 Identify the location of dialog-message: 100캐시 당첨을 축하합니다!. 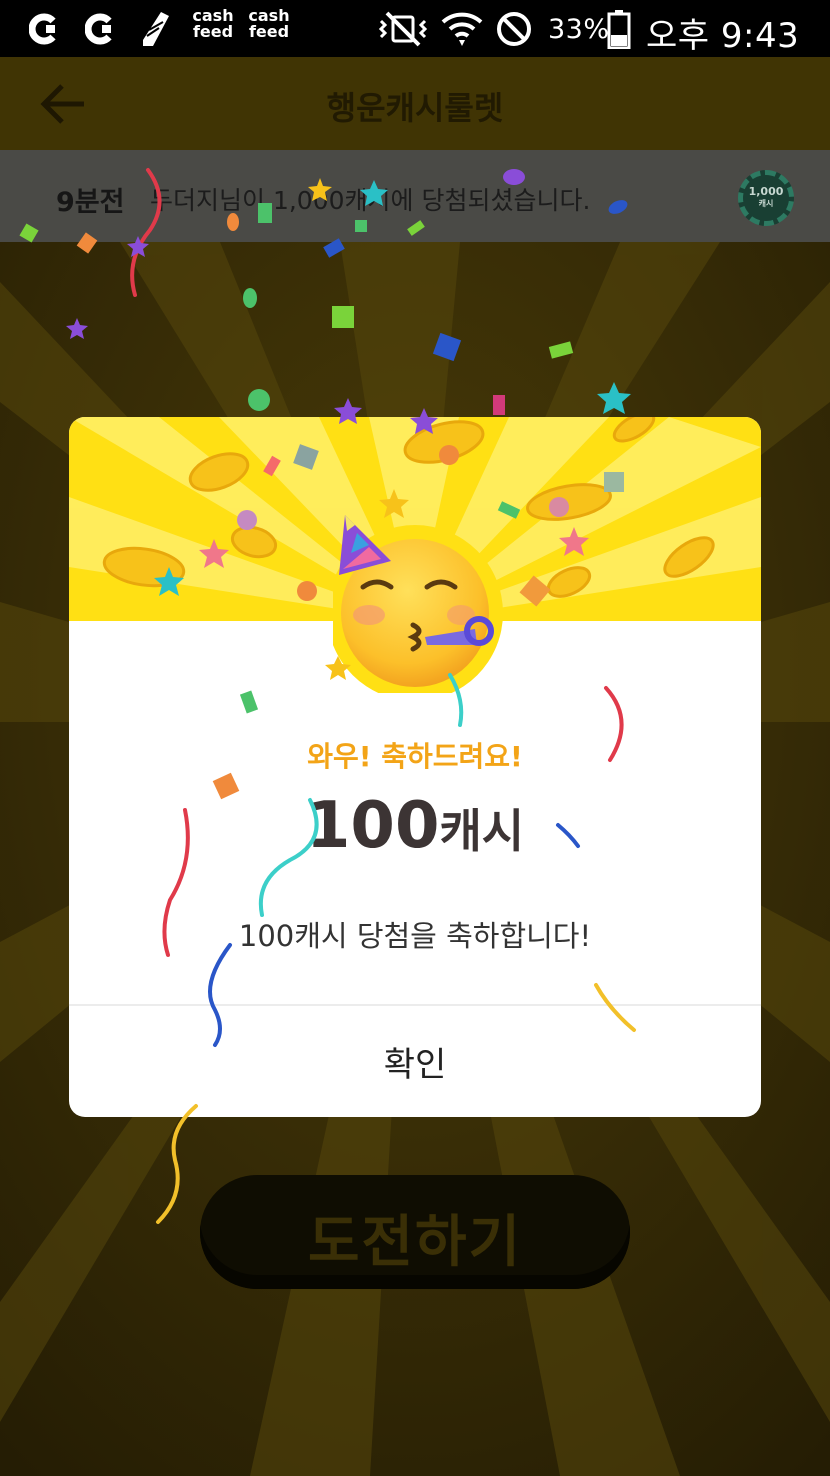
(415, 936).